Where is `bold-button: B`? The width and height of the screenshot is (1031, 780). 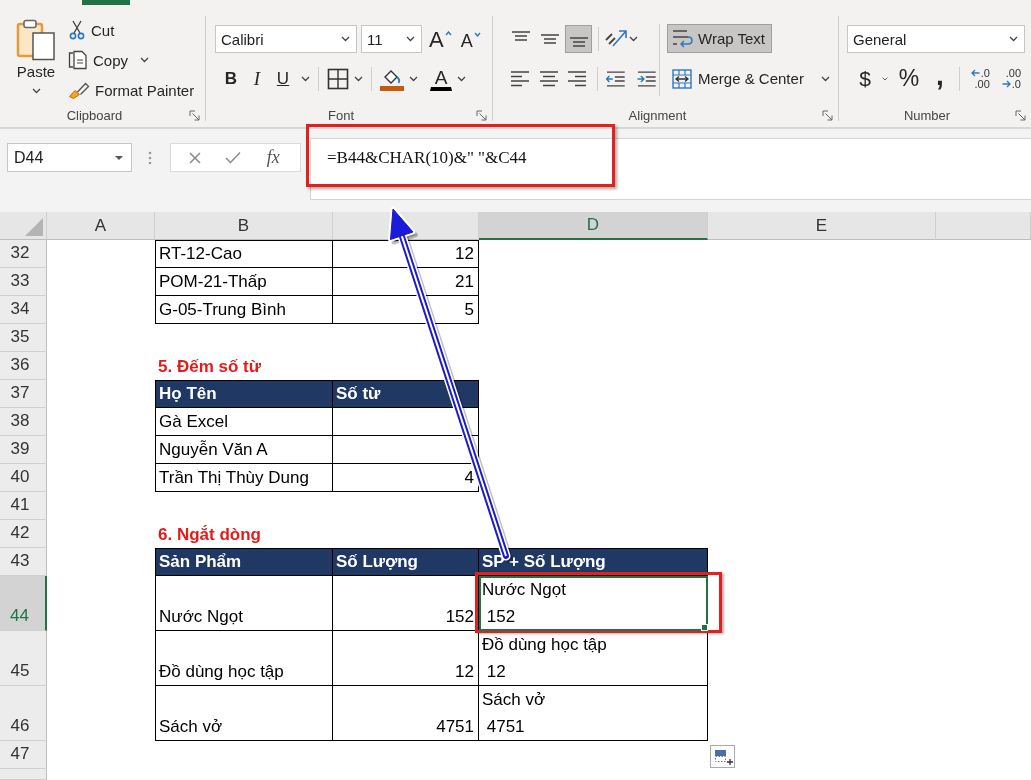
bold-button: B is located at coordinates (231, 79).